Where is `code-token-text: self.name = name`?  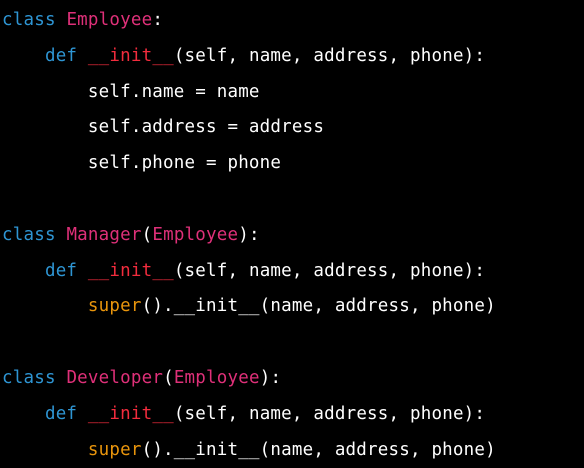
code-token-text: self.name = name is located at coordinates (131, 91).